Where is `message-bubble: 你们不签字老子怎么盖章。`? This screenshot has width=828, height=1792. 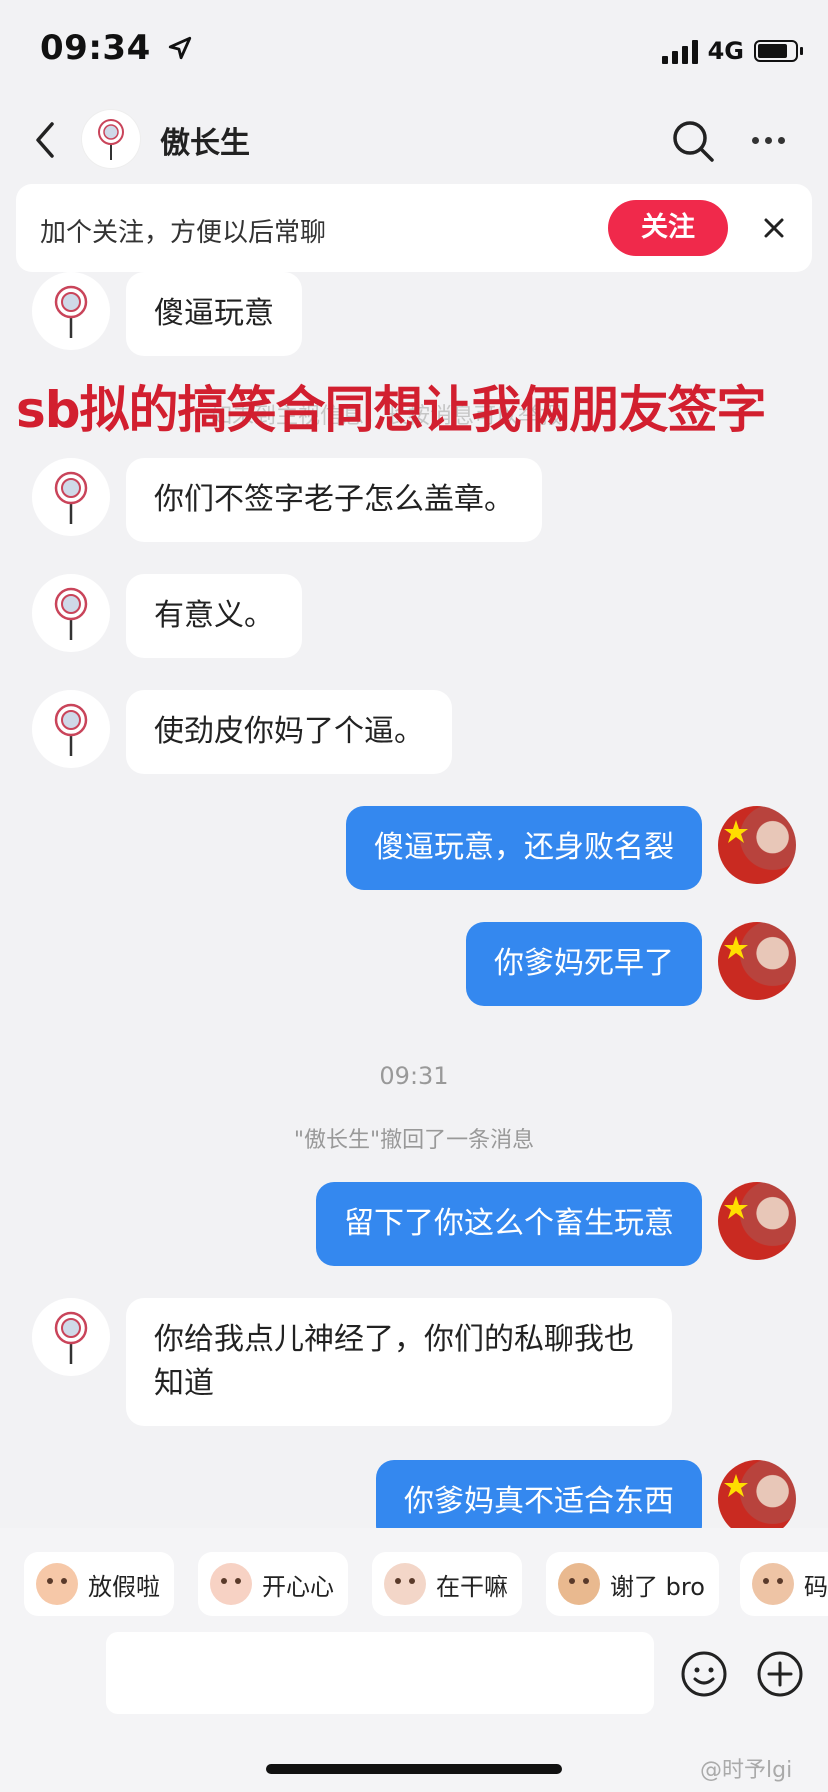 message-bubble: 你们不签字老子怎么盖章。 is located at coordinates (334, 500).